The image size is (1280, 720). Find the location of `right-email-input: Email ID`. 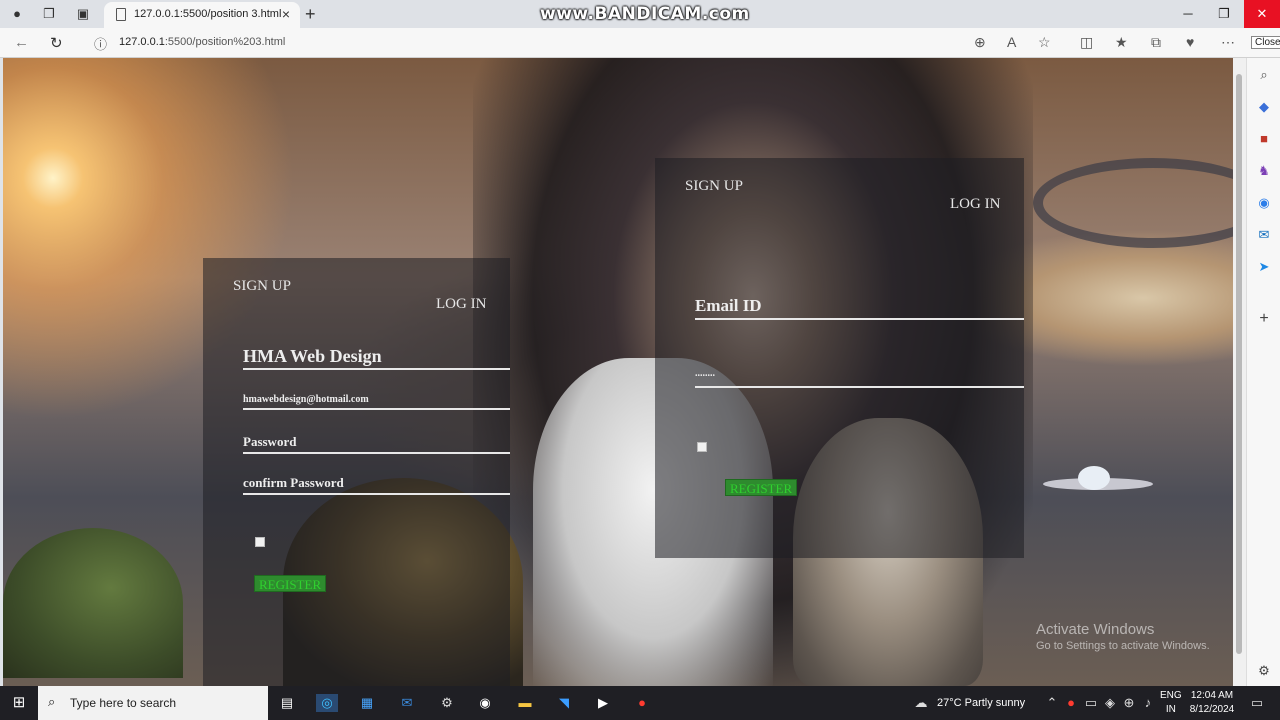

right-email-input: Email ID is located at coordinates (859, 308).